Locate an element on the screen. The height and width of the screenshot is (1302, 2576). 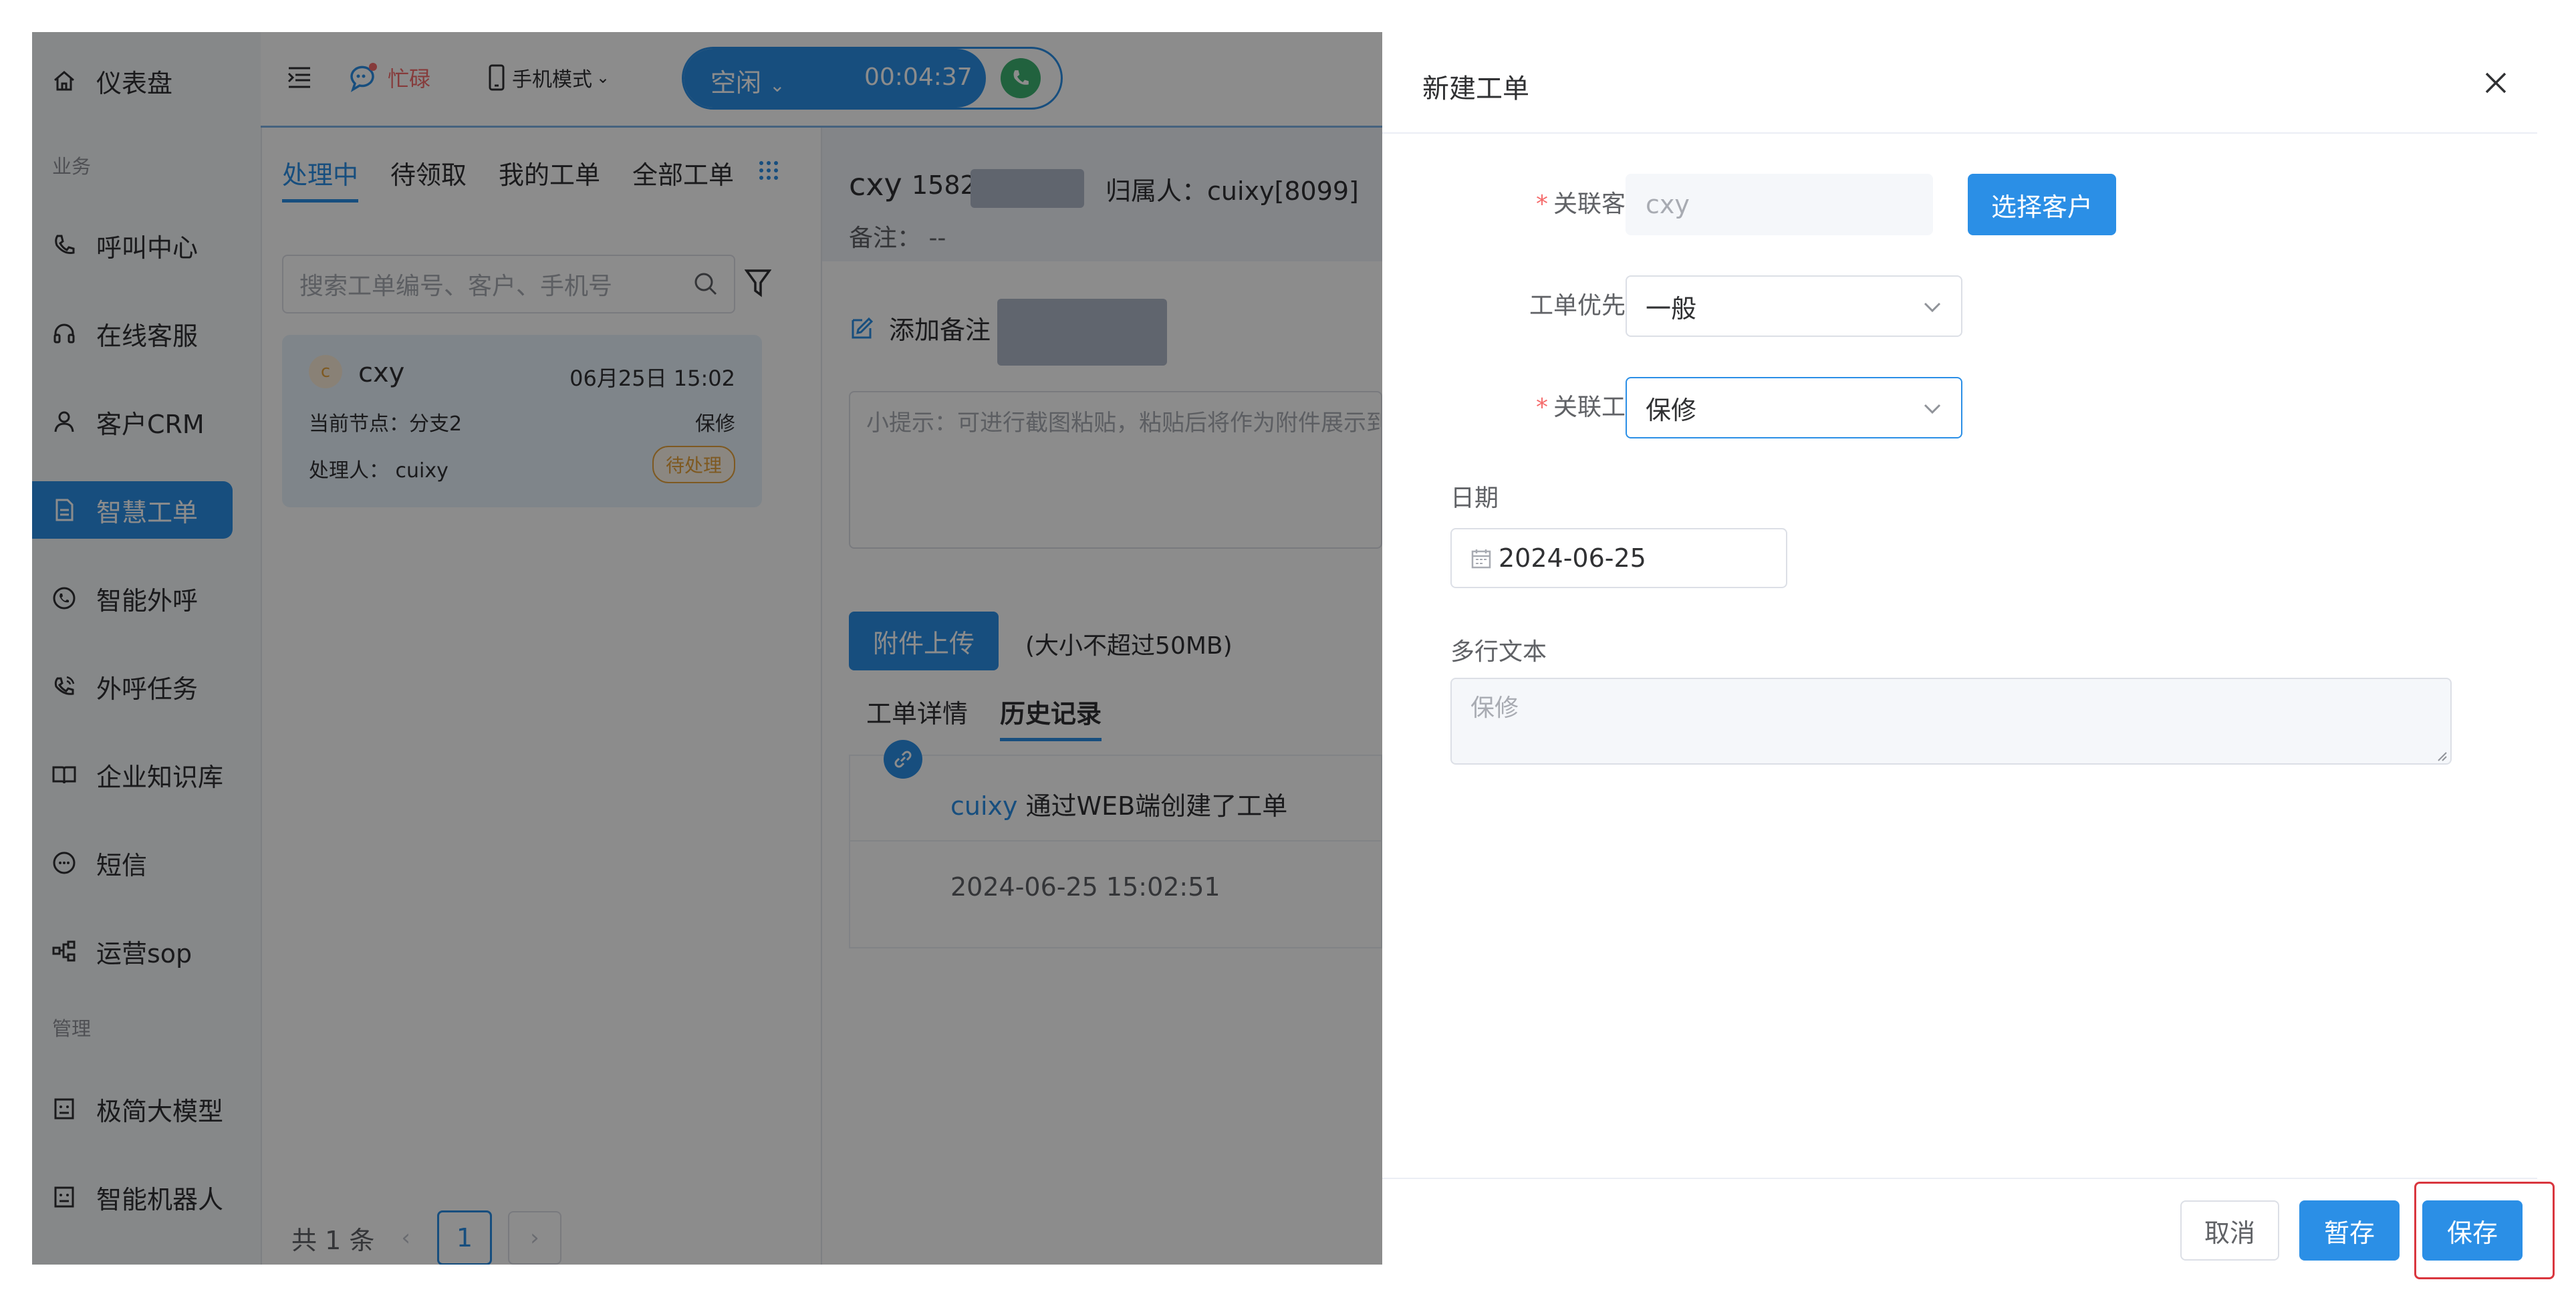
sidebar-item-crm: 客户CRM is located at coordinates (132, 422).